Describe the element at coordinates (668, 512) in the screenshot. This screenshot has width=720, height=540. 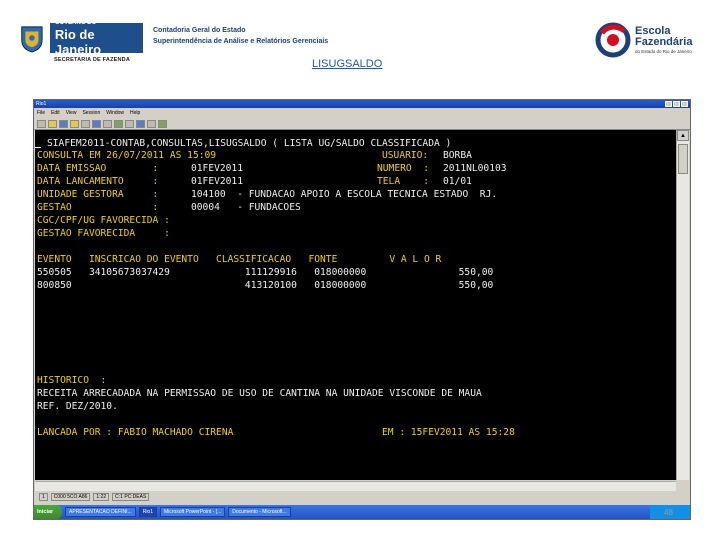
I see `page-number: 48` at that location.